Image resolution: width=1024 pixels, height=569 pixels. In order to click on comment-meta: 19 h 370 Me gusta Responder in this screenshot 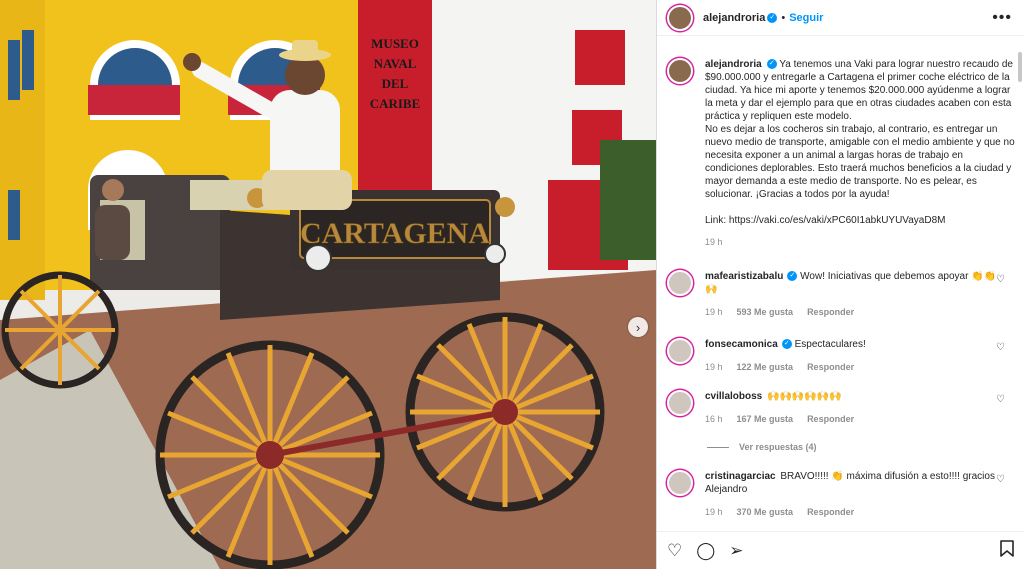, I will do `click(856, 512)`.